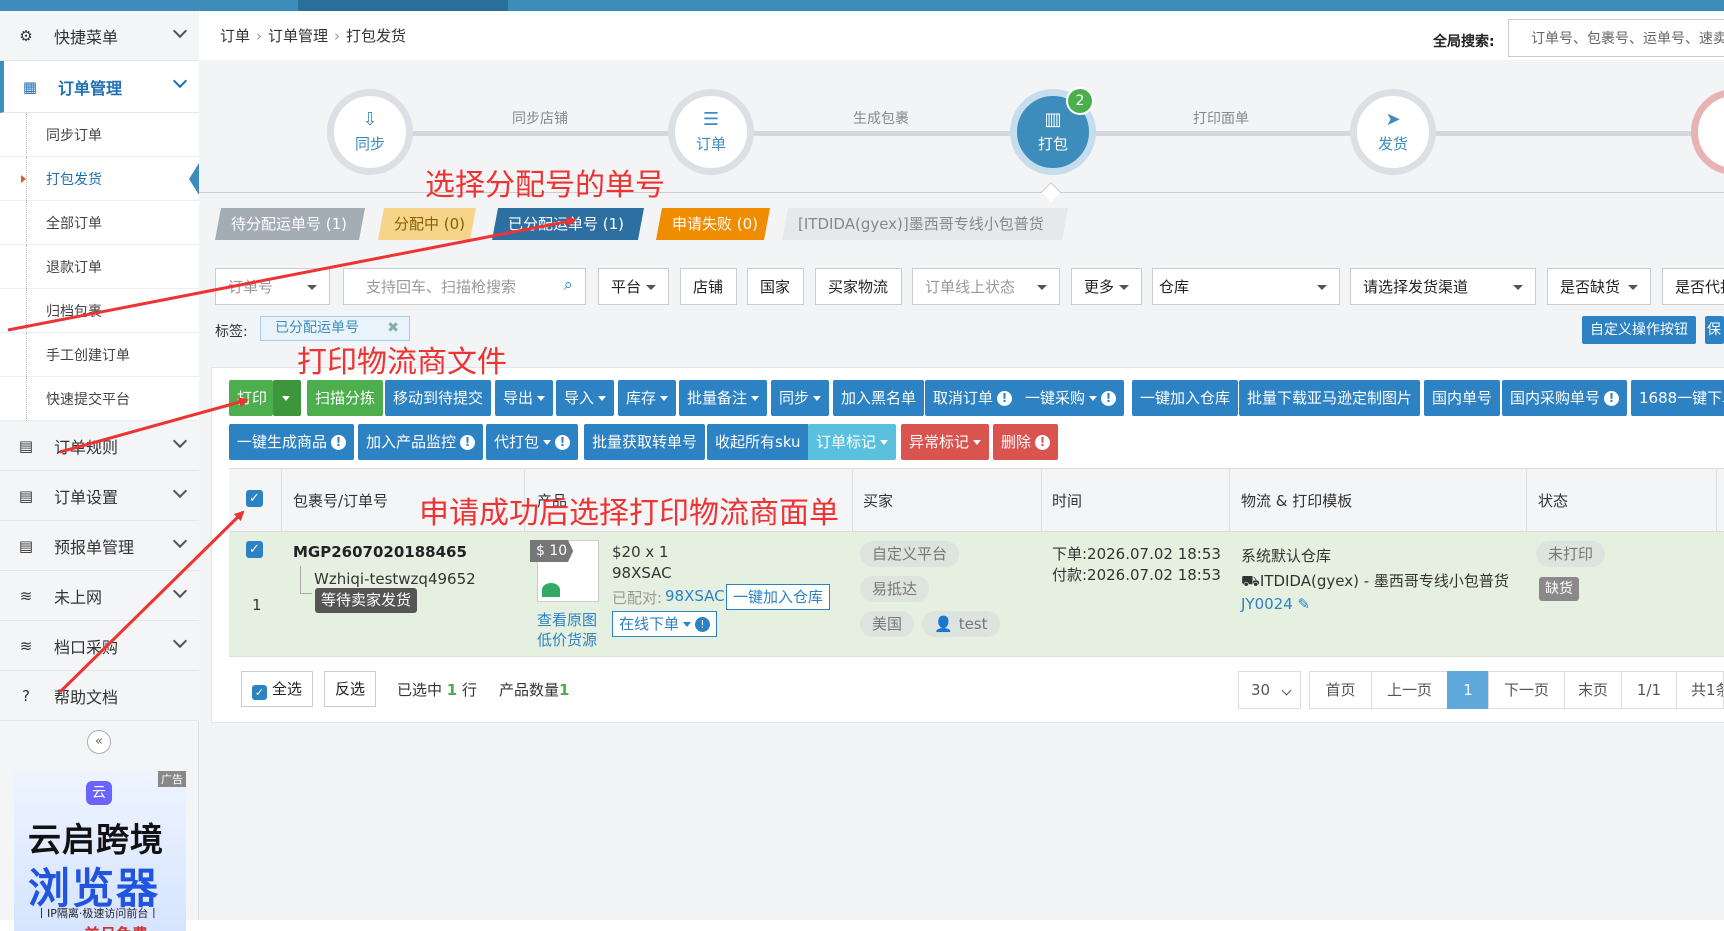 The width and height of the screenshot is (1724, 931). What do you see at coordinates (1071, 398) in the screenshot?
I see `one-click-purchase-dropdown: 一键采购!` at bounding box center [1071, 398].